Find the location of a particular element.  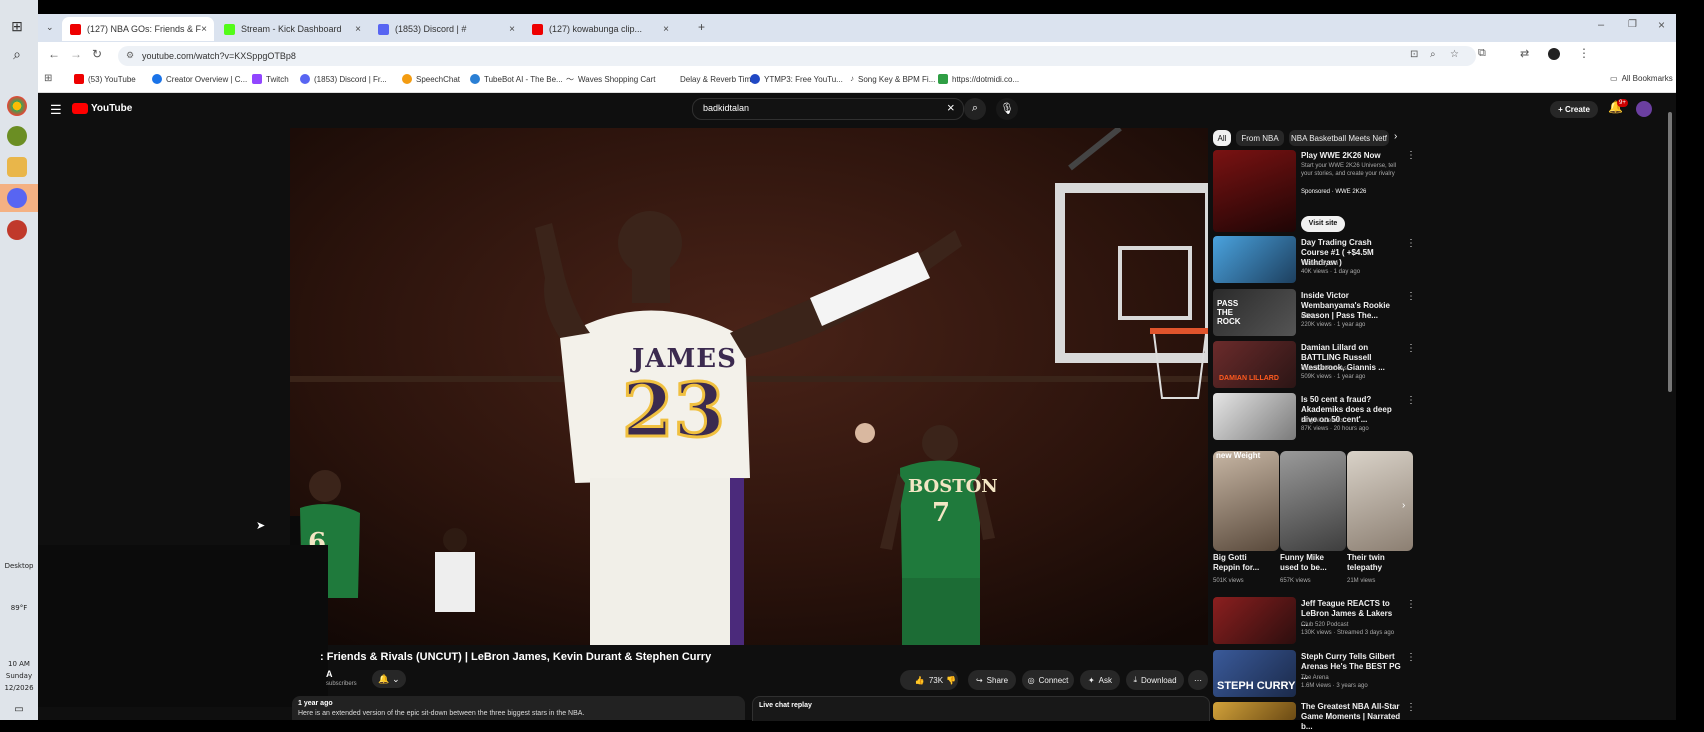

youtube-logo-text: YouTube is located at coordinates (111, 108).